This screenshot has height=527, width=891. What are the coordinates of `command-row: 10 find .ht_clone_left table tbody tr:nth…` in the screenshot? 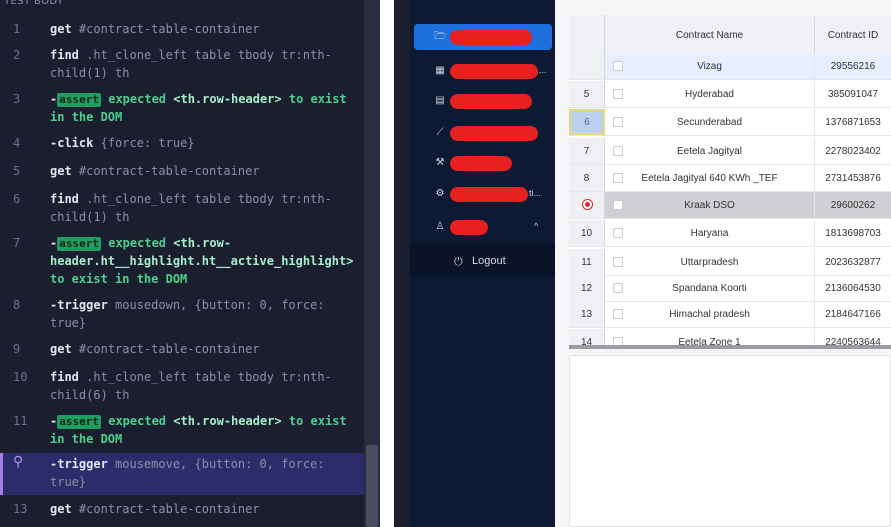 It's located at (182, 386).